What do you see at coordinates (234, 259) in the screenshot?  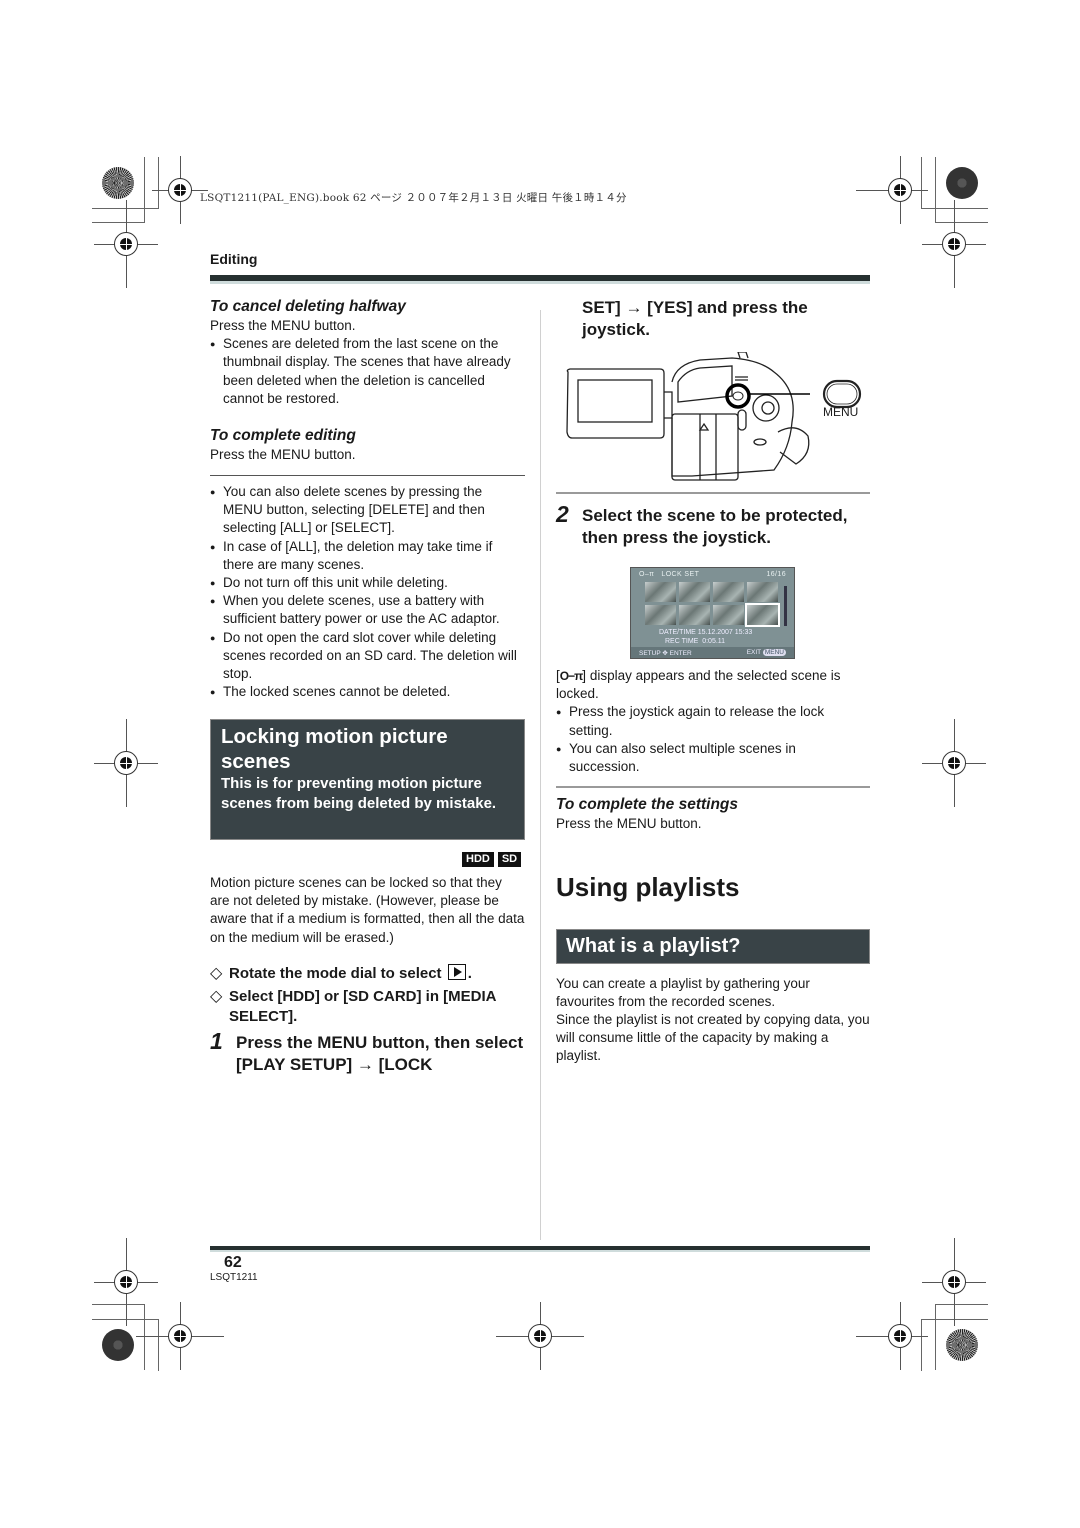 I see `section-label: Editing` at bounding box center [234, 259].